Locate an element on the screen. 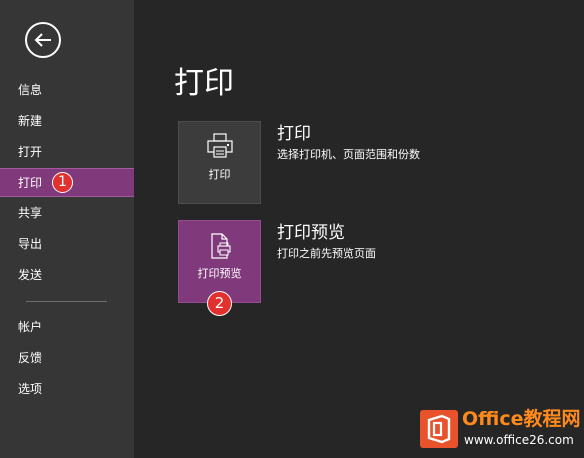  print-preview-tile-label: 打印预览 is located at coordinates (219, 273).